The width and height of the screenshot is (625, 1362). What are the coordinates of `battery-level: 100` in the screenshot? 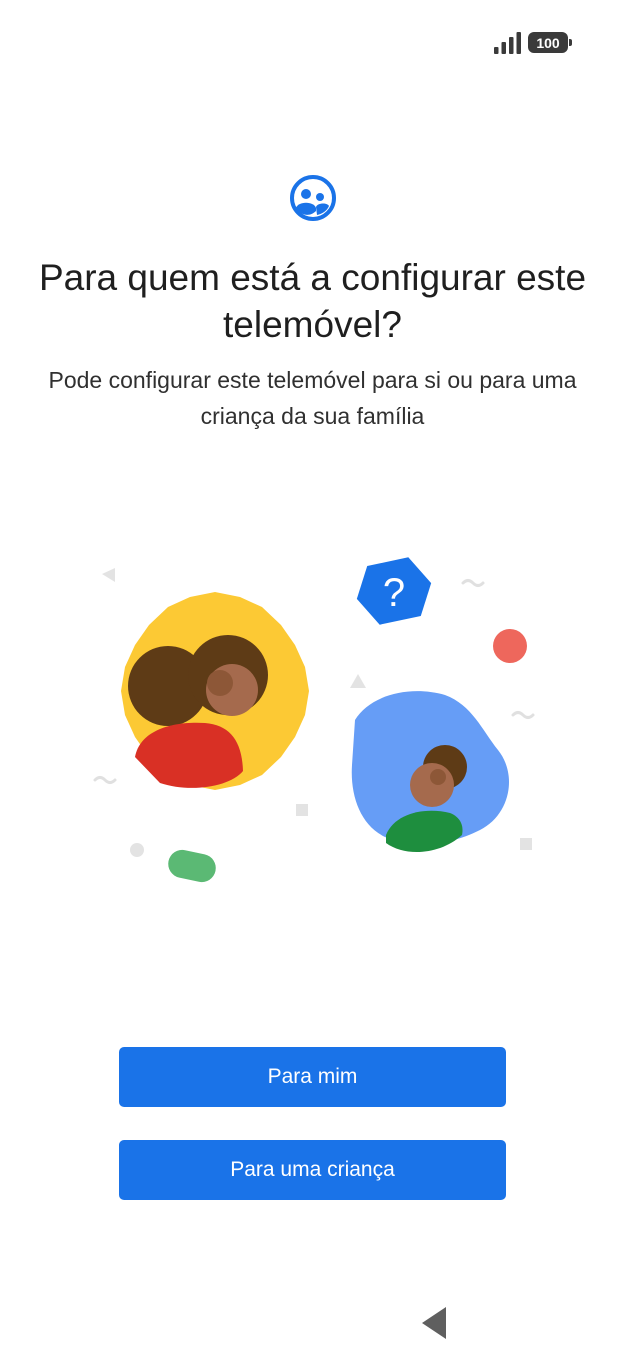 It's located at (548, 42).